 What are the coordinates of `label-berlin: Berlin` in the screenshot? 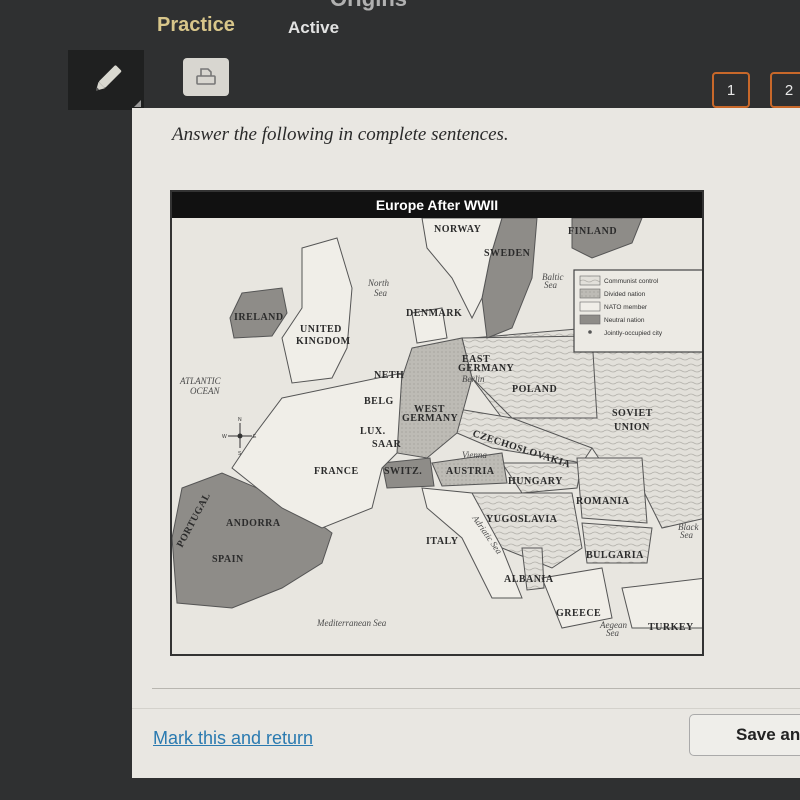 It's located at (473, 379).